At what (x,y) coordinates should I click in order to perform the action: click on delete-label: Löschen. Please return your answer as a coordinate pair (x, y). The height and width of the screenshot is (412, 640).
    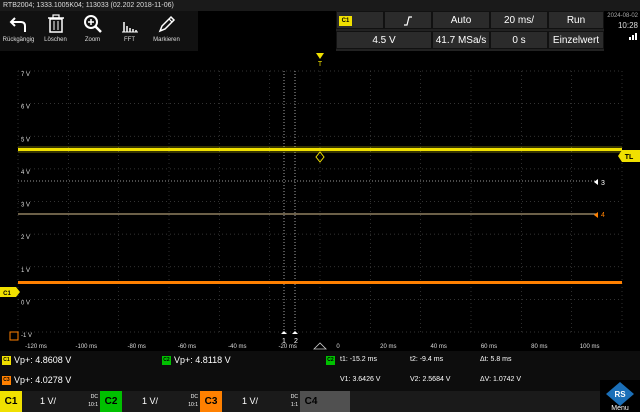
    Looking at the image, I should click on (55, 40).